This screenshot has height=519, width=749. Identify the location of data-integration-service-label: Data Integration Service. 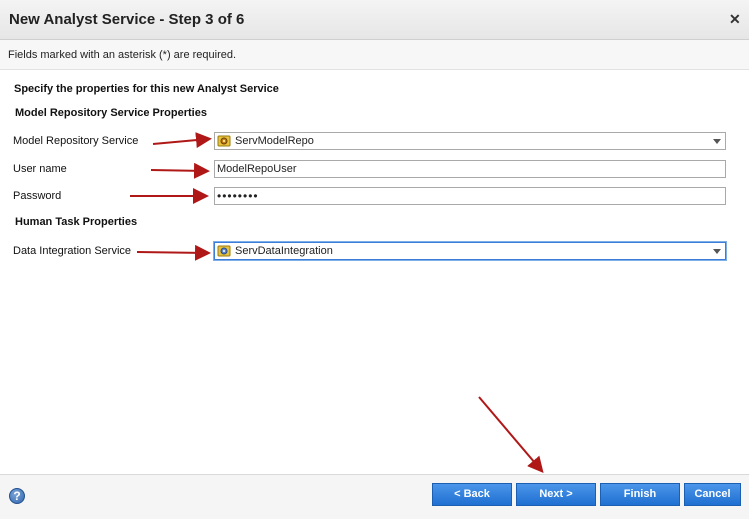
(72, 251).